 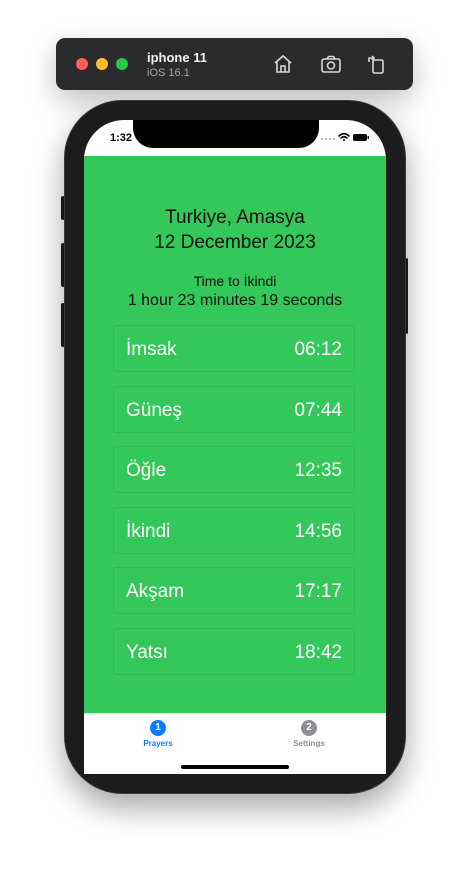 I want to click on prayer-time: 07:44, so click(x=318, y=410).